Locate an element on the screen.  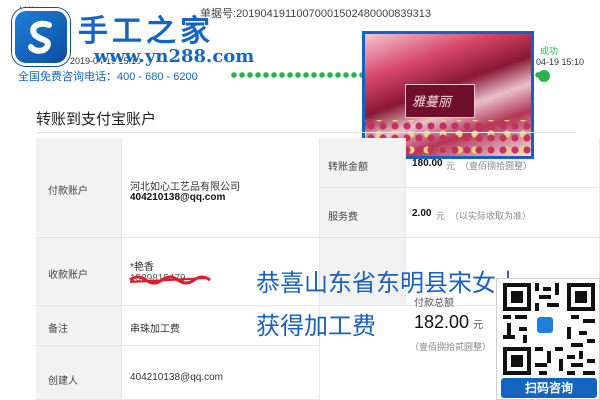
payer-company: 河北如心工艺品有限公司 is located at coordinates (185, 187).